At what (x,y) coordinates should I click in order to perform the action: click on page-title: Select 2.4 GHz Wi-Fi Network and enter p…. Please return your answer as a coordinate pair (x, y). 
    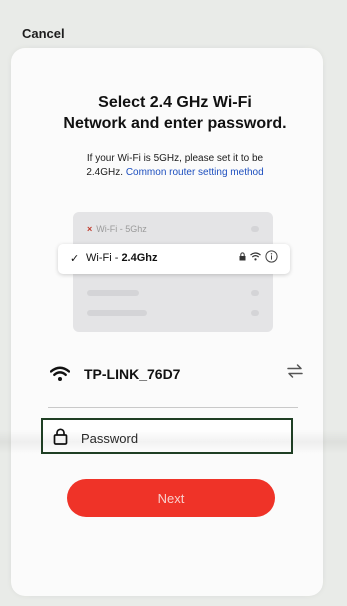
    Looking at the image, I should click on (175, 113).